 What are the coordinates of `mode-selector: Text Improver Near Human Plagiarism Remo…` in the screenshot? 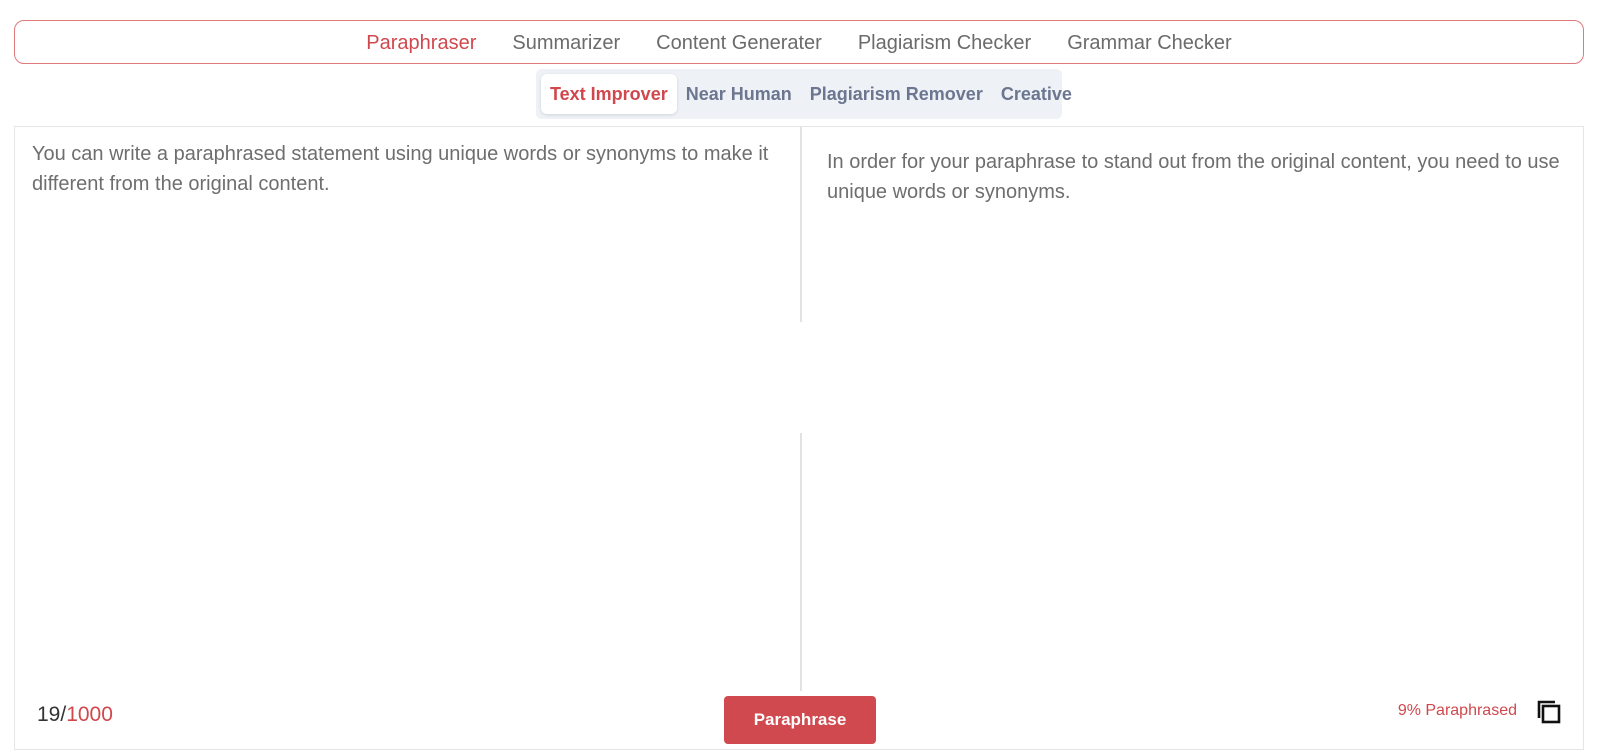 It's located at (804, 94).